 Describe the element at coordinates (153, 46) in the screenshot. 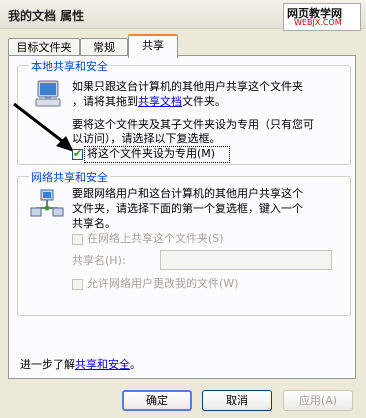

I see `tab-sharing: 共享` at that location.